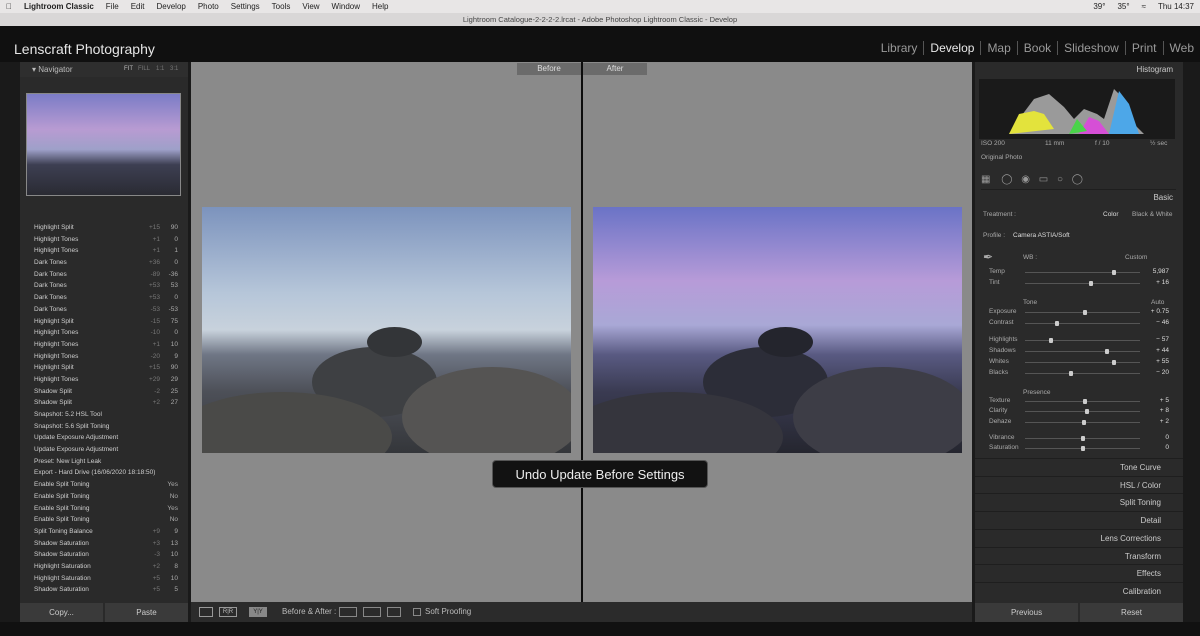  I want to click on history-item: Split Toning Balance +9 9, so click(104, 532).